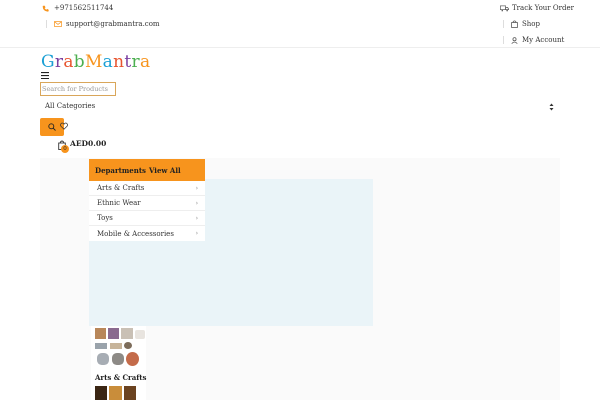 This screenshot has width=600, height=400. I want to click on track-order-link: Track Your Order, so click(537, 8).